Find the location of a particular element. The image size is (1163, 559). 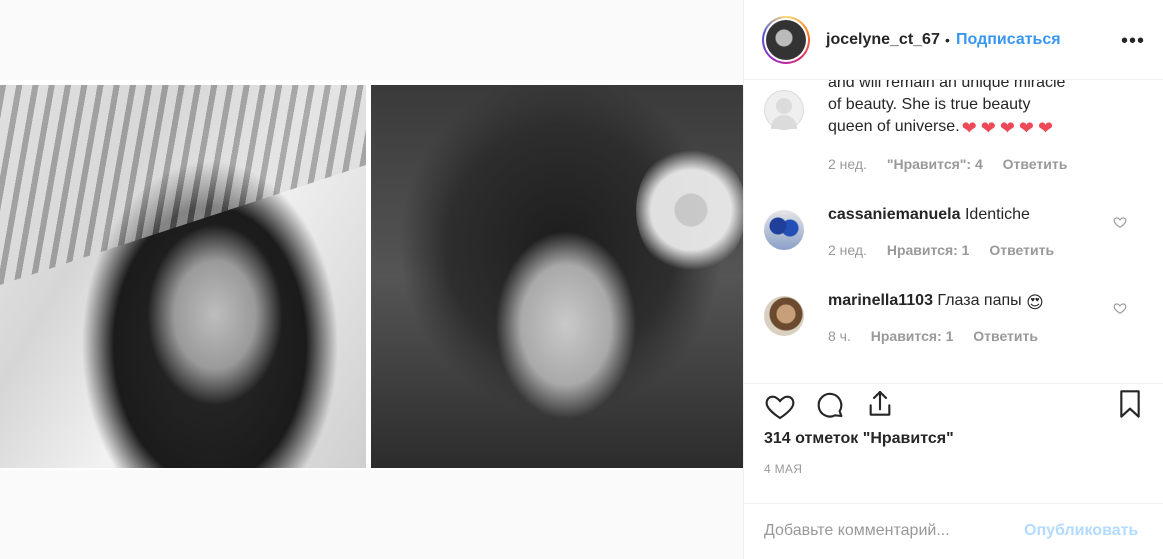

share-icon is located at coordinates (880, 404).